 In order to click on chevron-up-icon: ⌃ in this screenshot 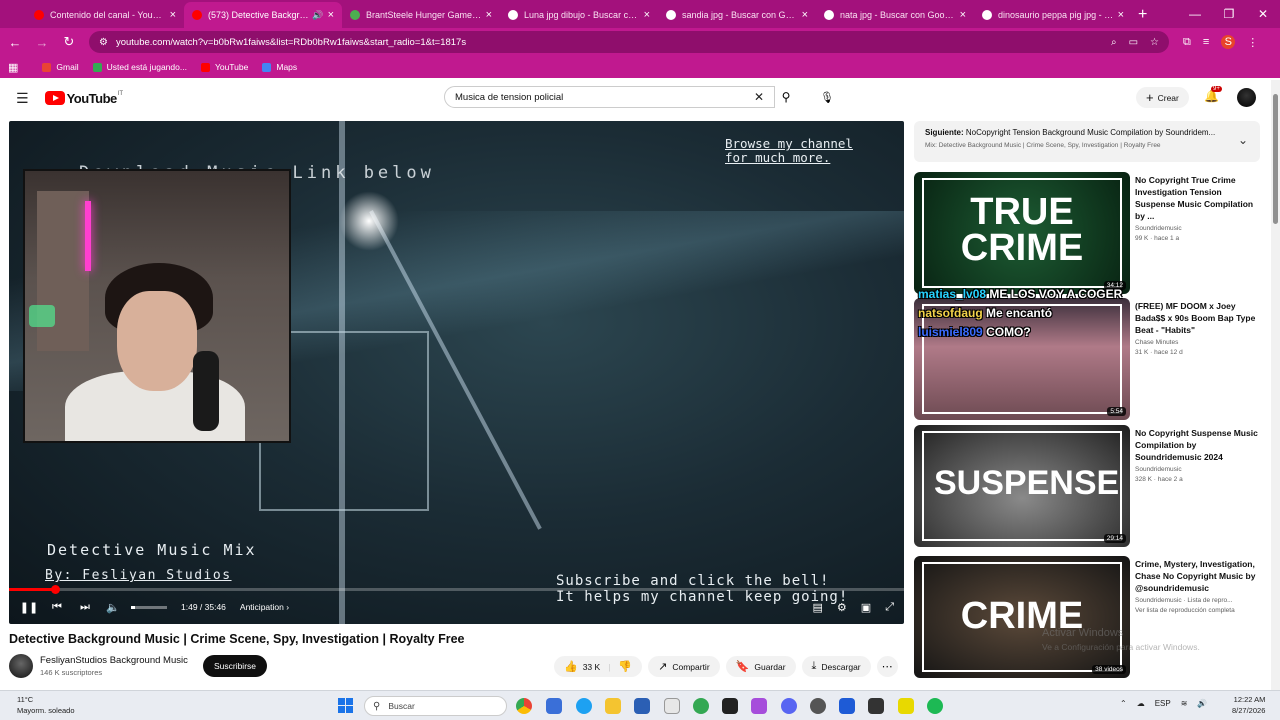, I will do `click(1123, 703)`.